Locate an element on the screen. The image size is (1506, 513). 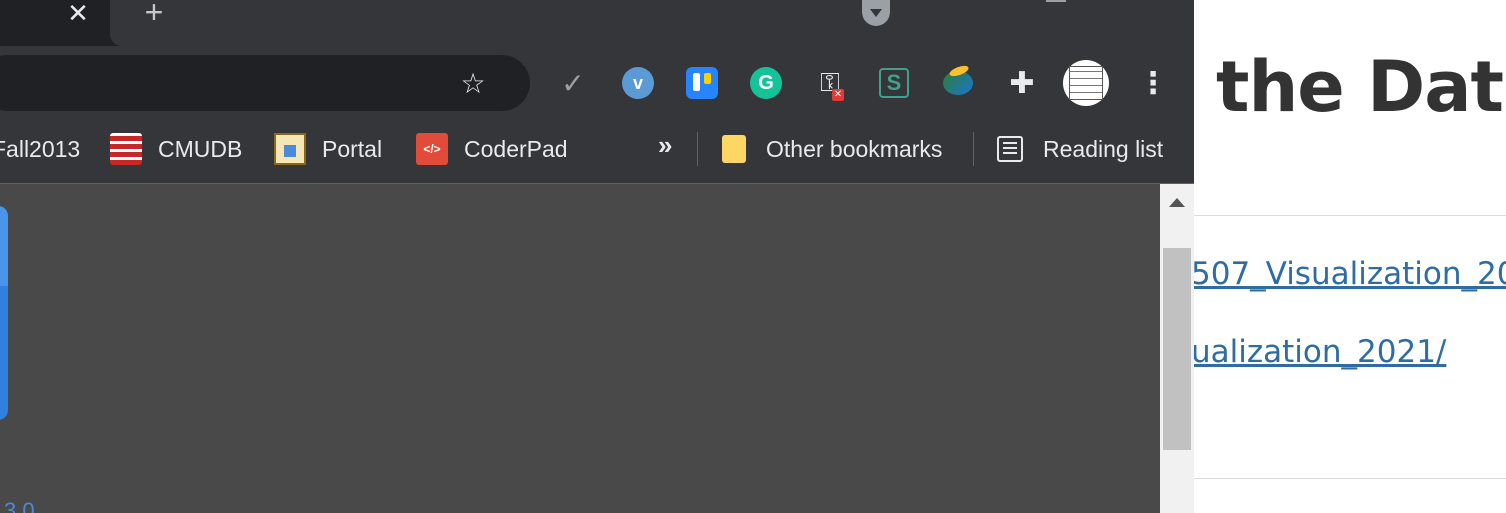
page-heading: the Data is located at coordinates (1361, 87).